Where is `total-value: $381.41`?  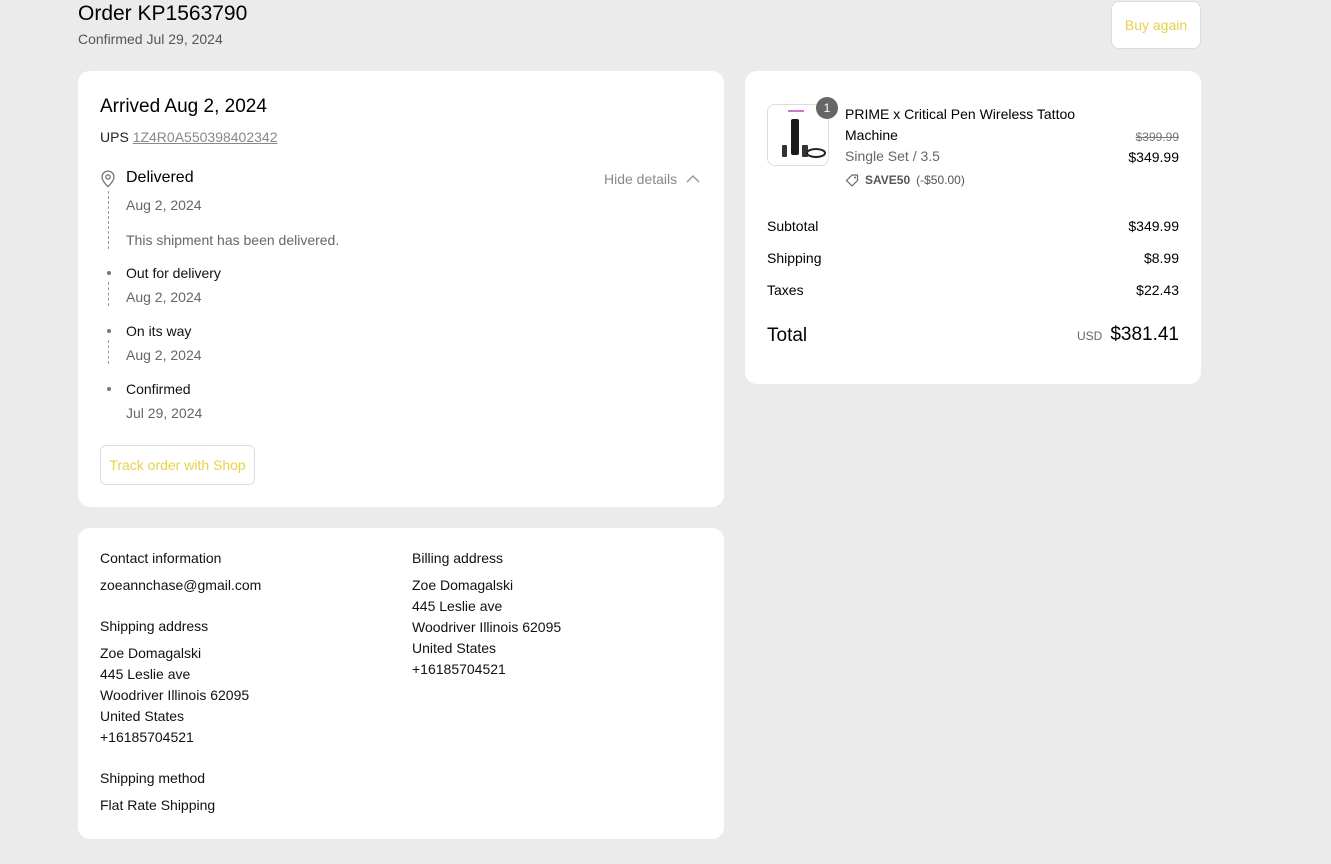
total-value: $381.41 is located at coordinates (1144, 334).